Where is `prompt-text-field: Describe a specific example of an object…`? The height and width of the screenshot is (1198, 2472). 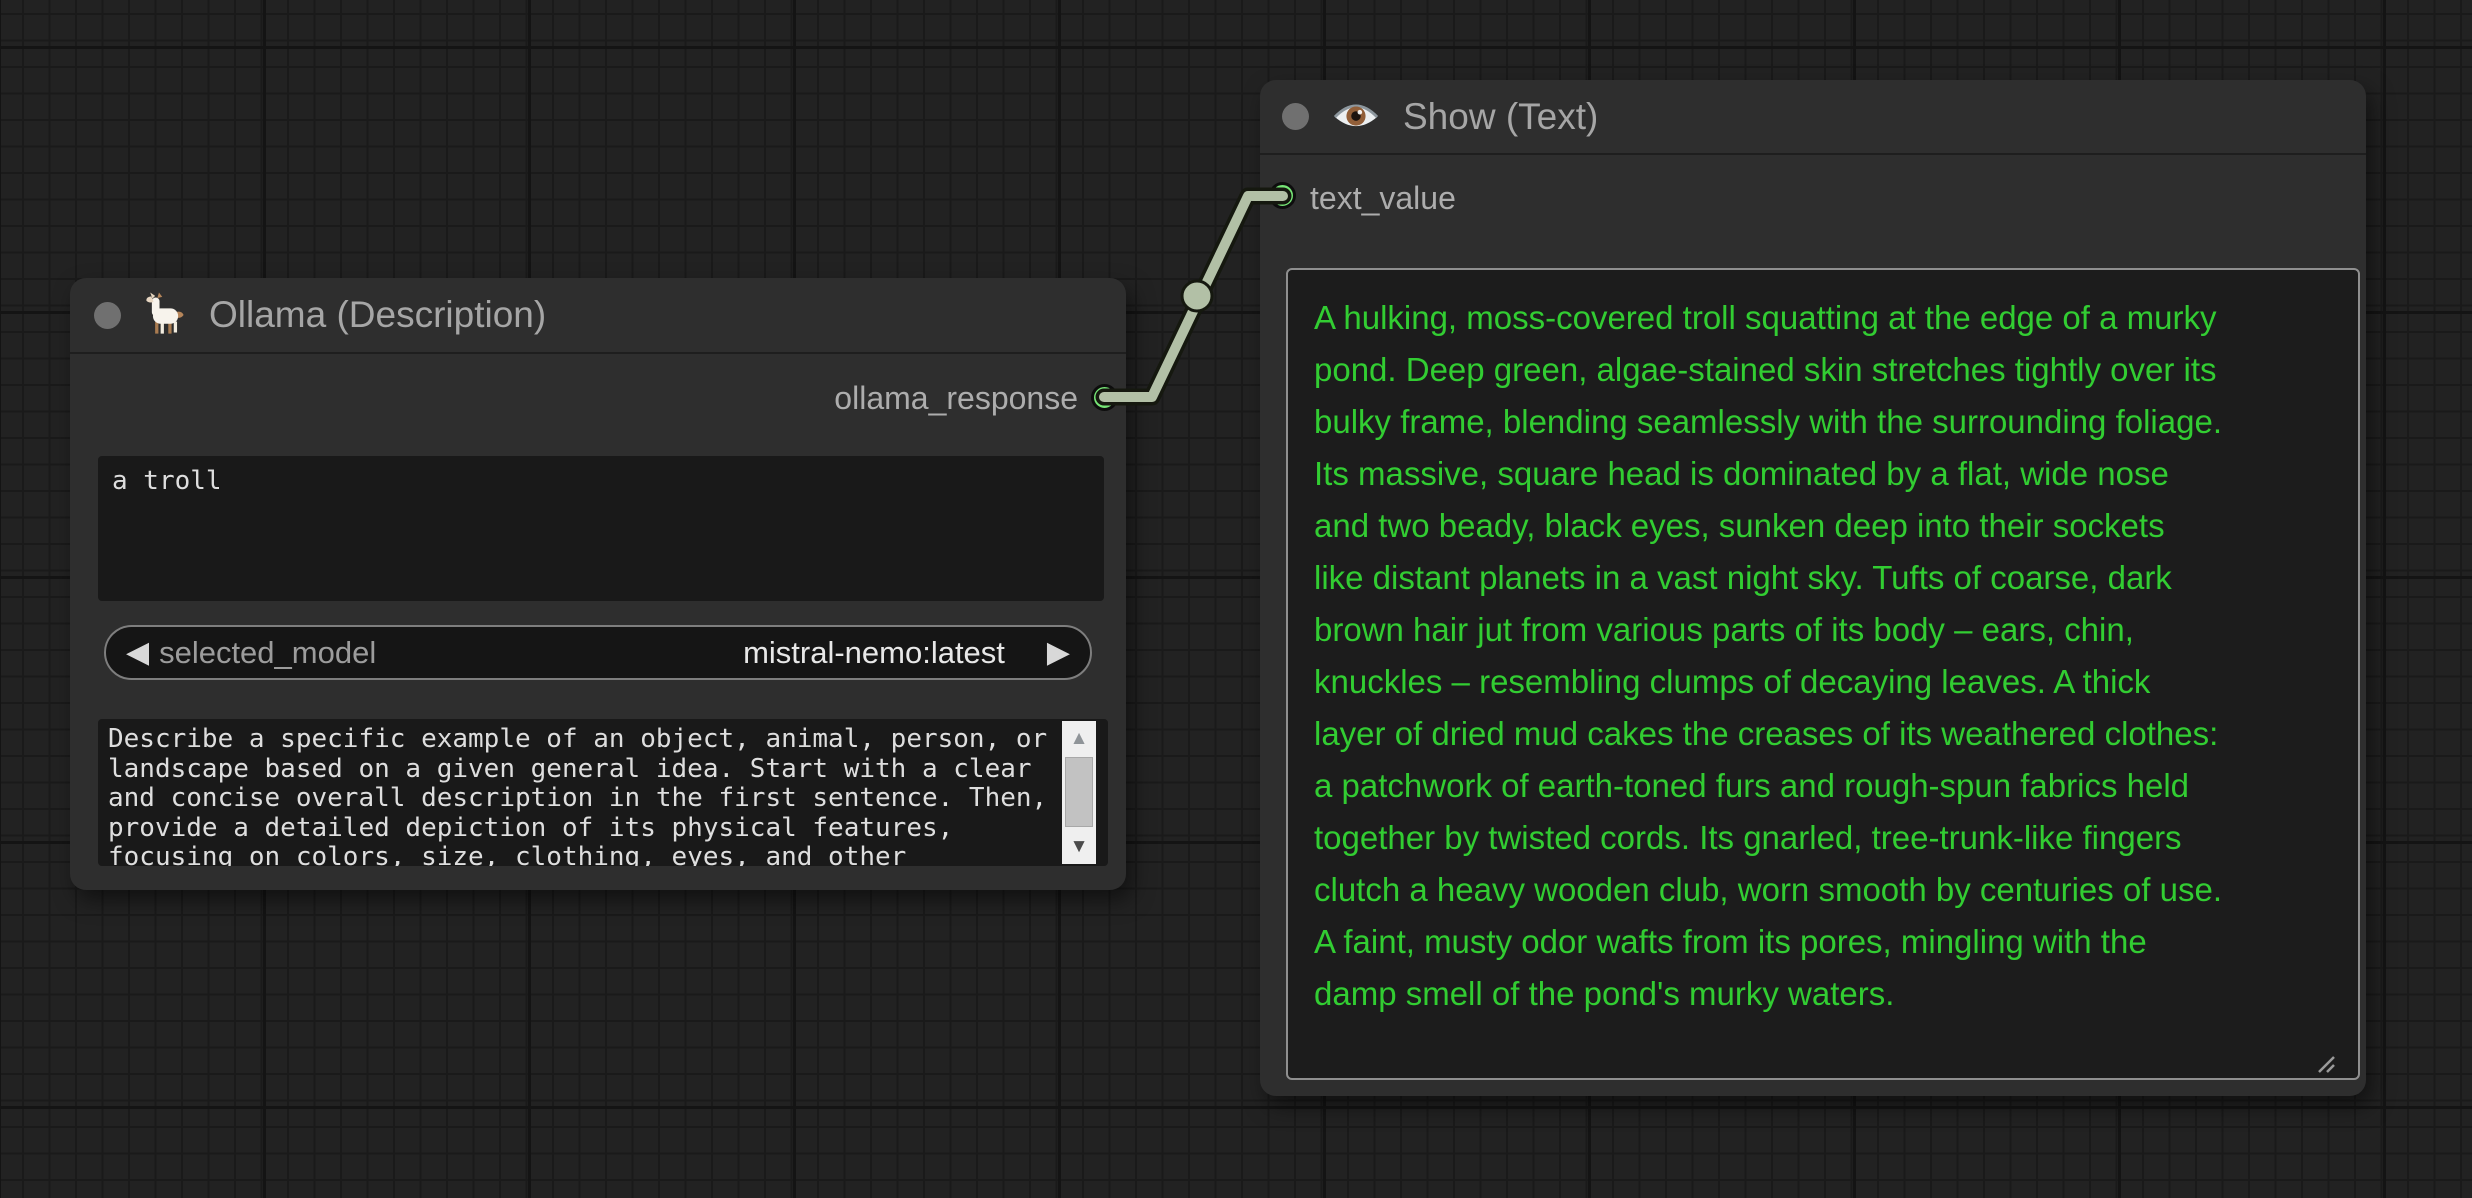
prompt-text-field: Describe a specific example of an object… is located at coordinates (603, 792).